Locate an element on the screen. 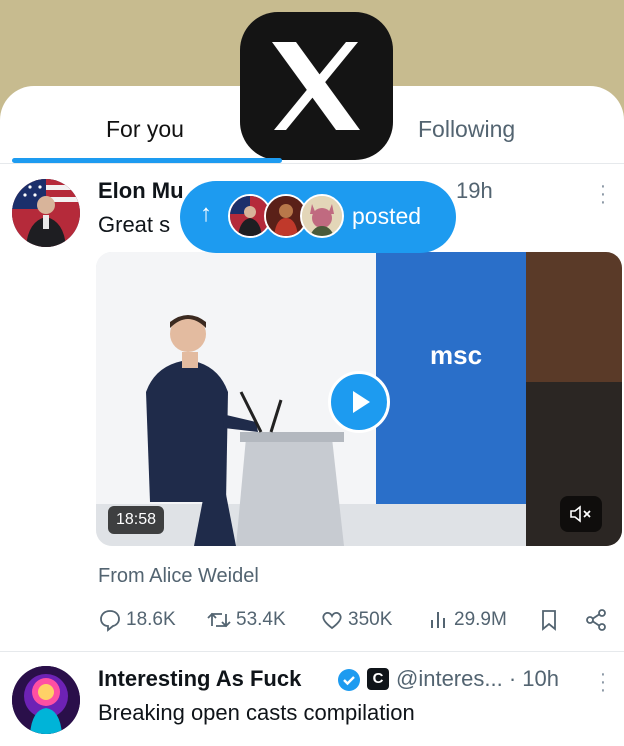 Image resolution: width=624 pixels, height=746 pixels. bookmark-button is located at coordinates (551, 620).